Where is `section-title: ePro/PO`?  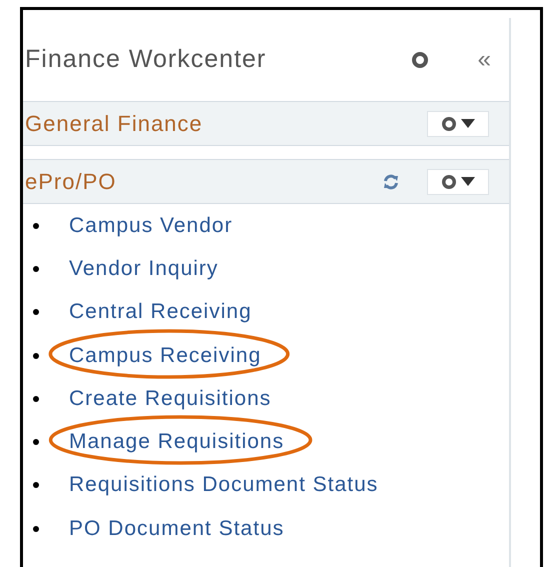 section-title: ePro/PO is located at coordinates (204, 181).